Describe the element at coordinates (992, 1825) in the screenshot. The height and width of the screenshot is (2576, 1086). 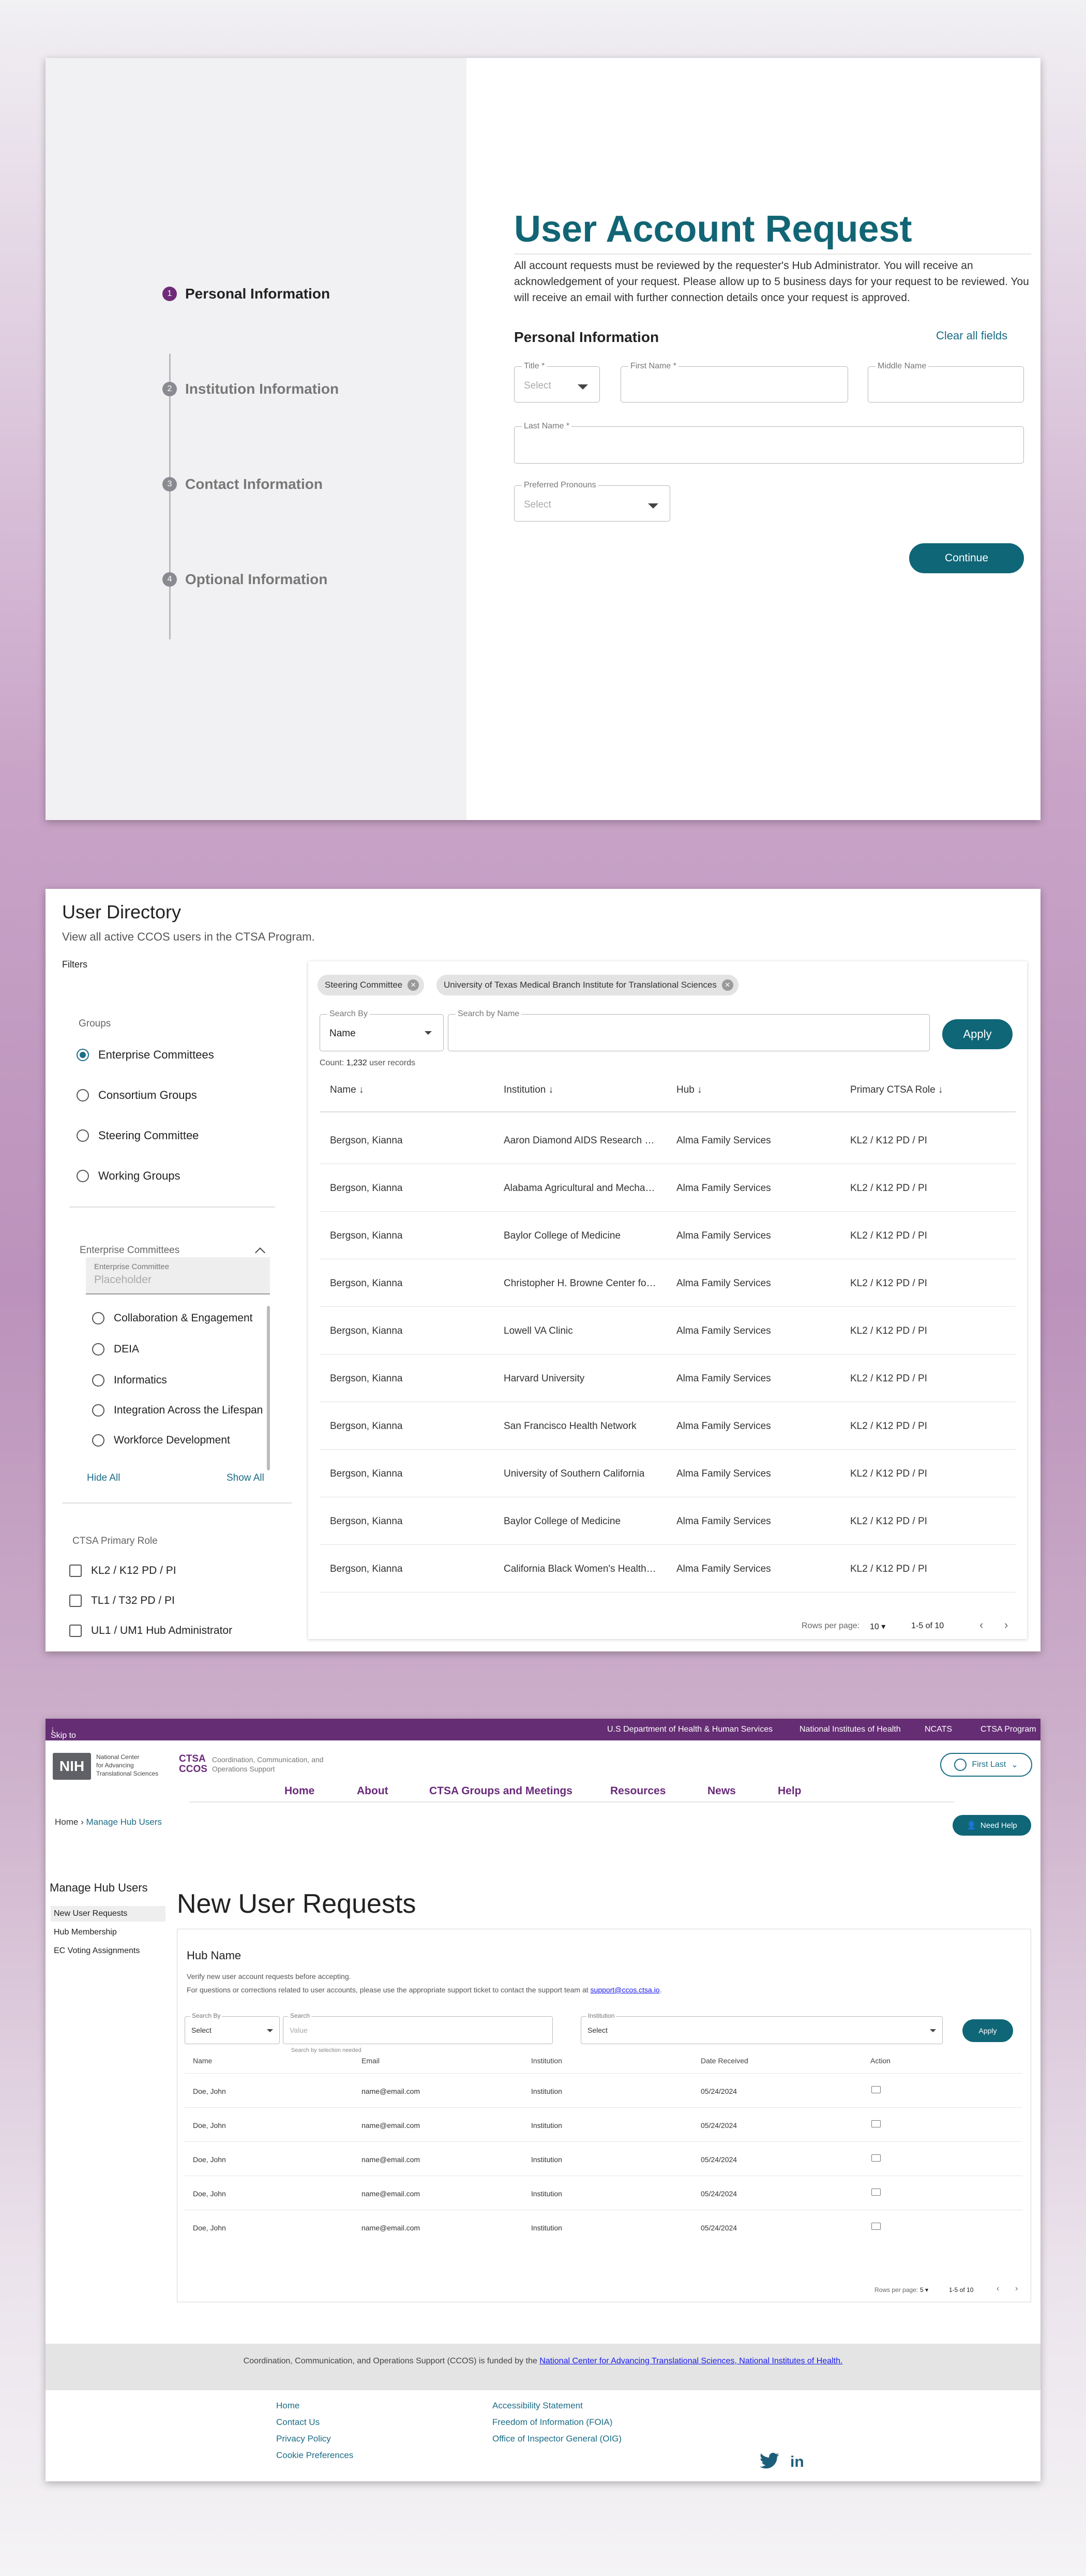
I see `need-help-button: 👤 Need Help` at that location.